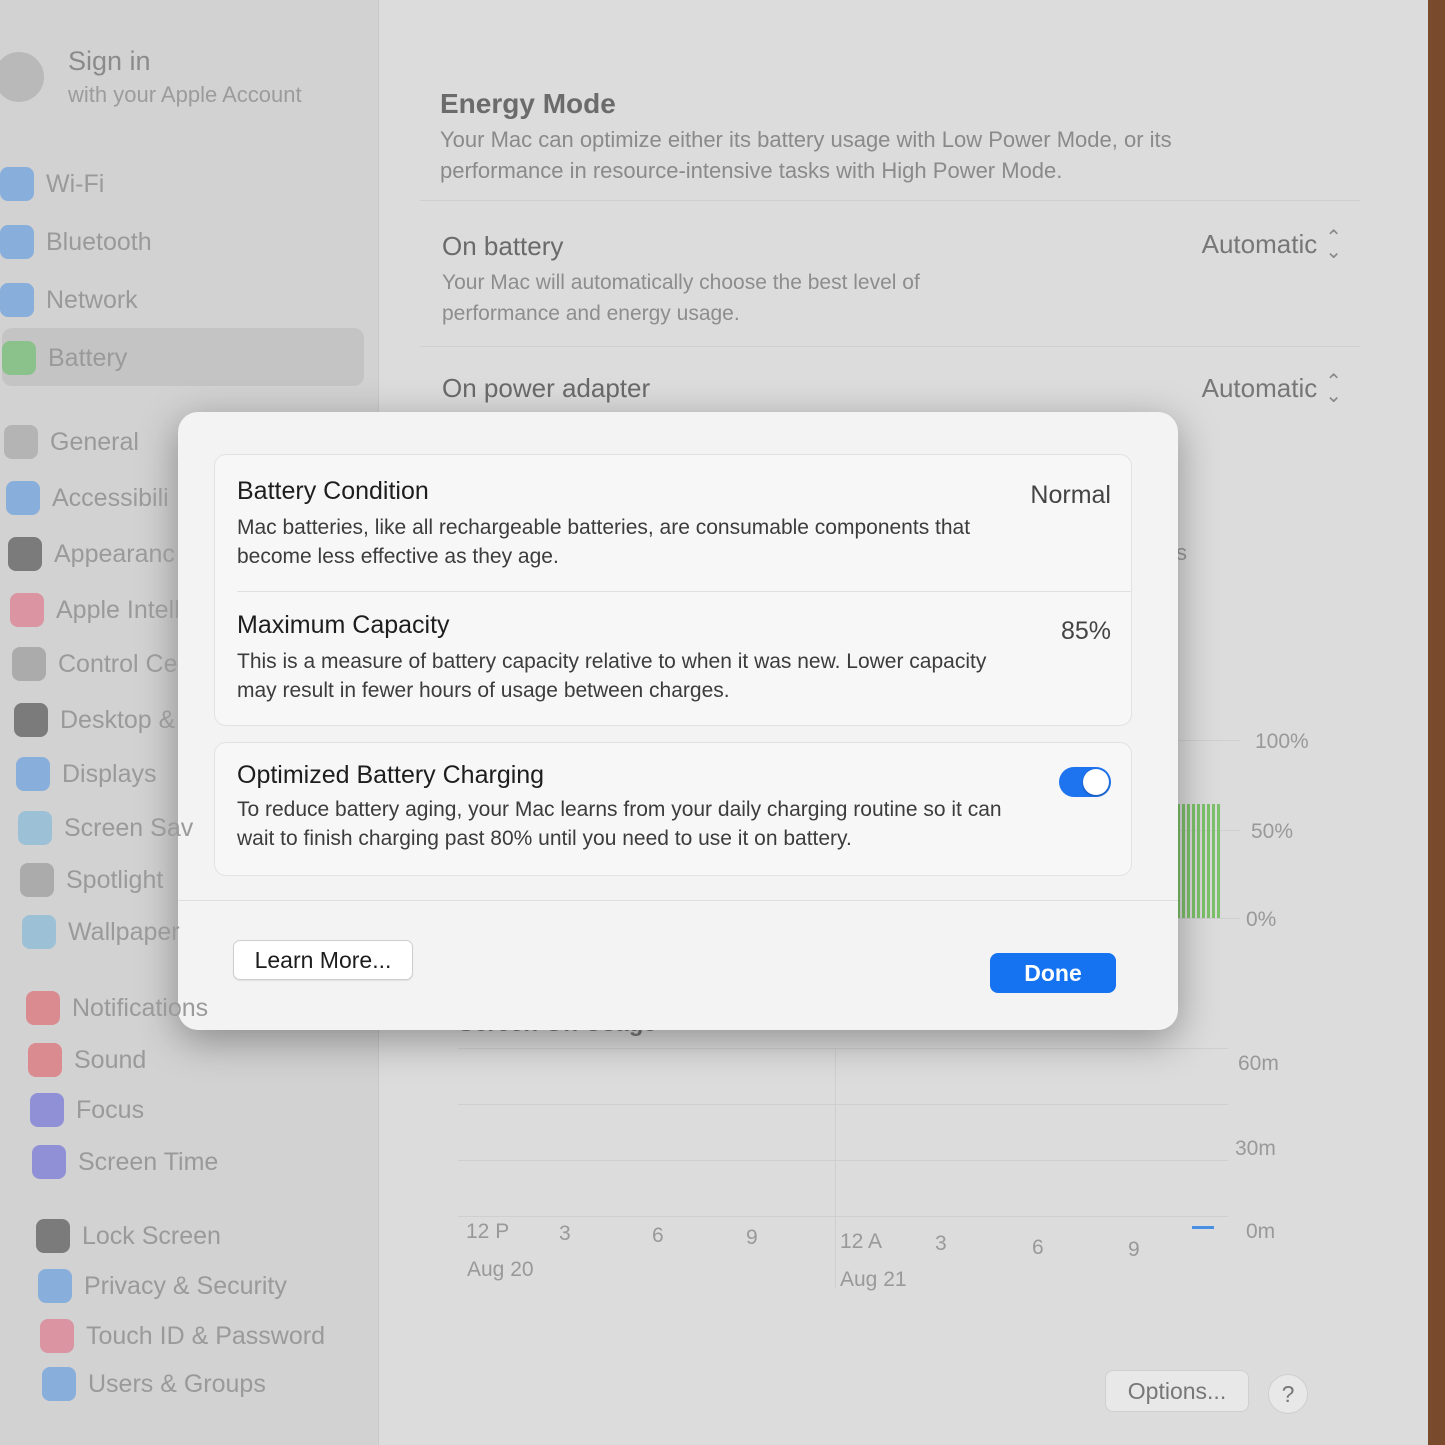 The height and width of the screenshot is (1445, 1445). What do you see at coordinates (213, 1060) in the screenshot?
I see `sidebar-item-sound: Sound` at bounding box center [213, 1060].